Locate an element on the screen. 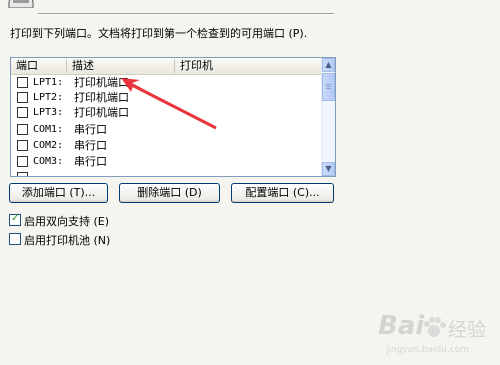  header-separator is located at coordinates (186, 14).